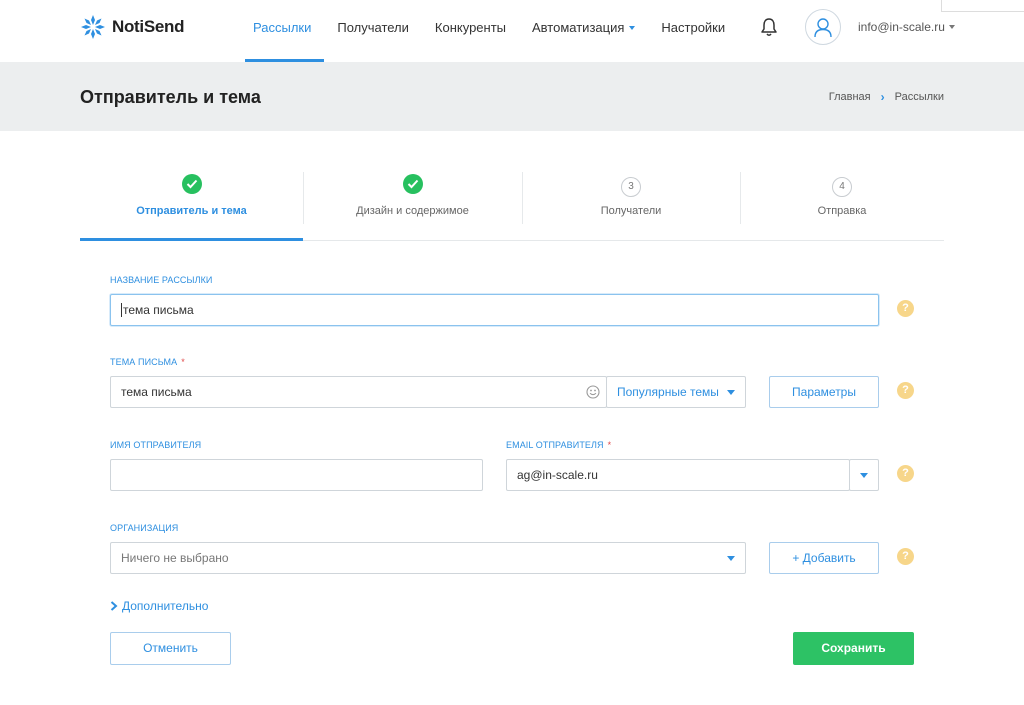 Image resolution: width=1024 pixels, height=705 pixels. Describe the element at coordinates (494, 310) in the screenshot. I see `campaign-name-input: тема письма` at that location.